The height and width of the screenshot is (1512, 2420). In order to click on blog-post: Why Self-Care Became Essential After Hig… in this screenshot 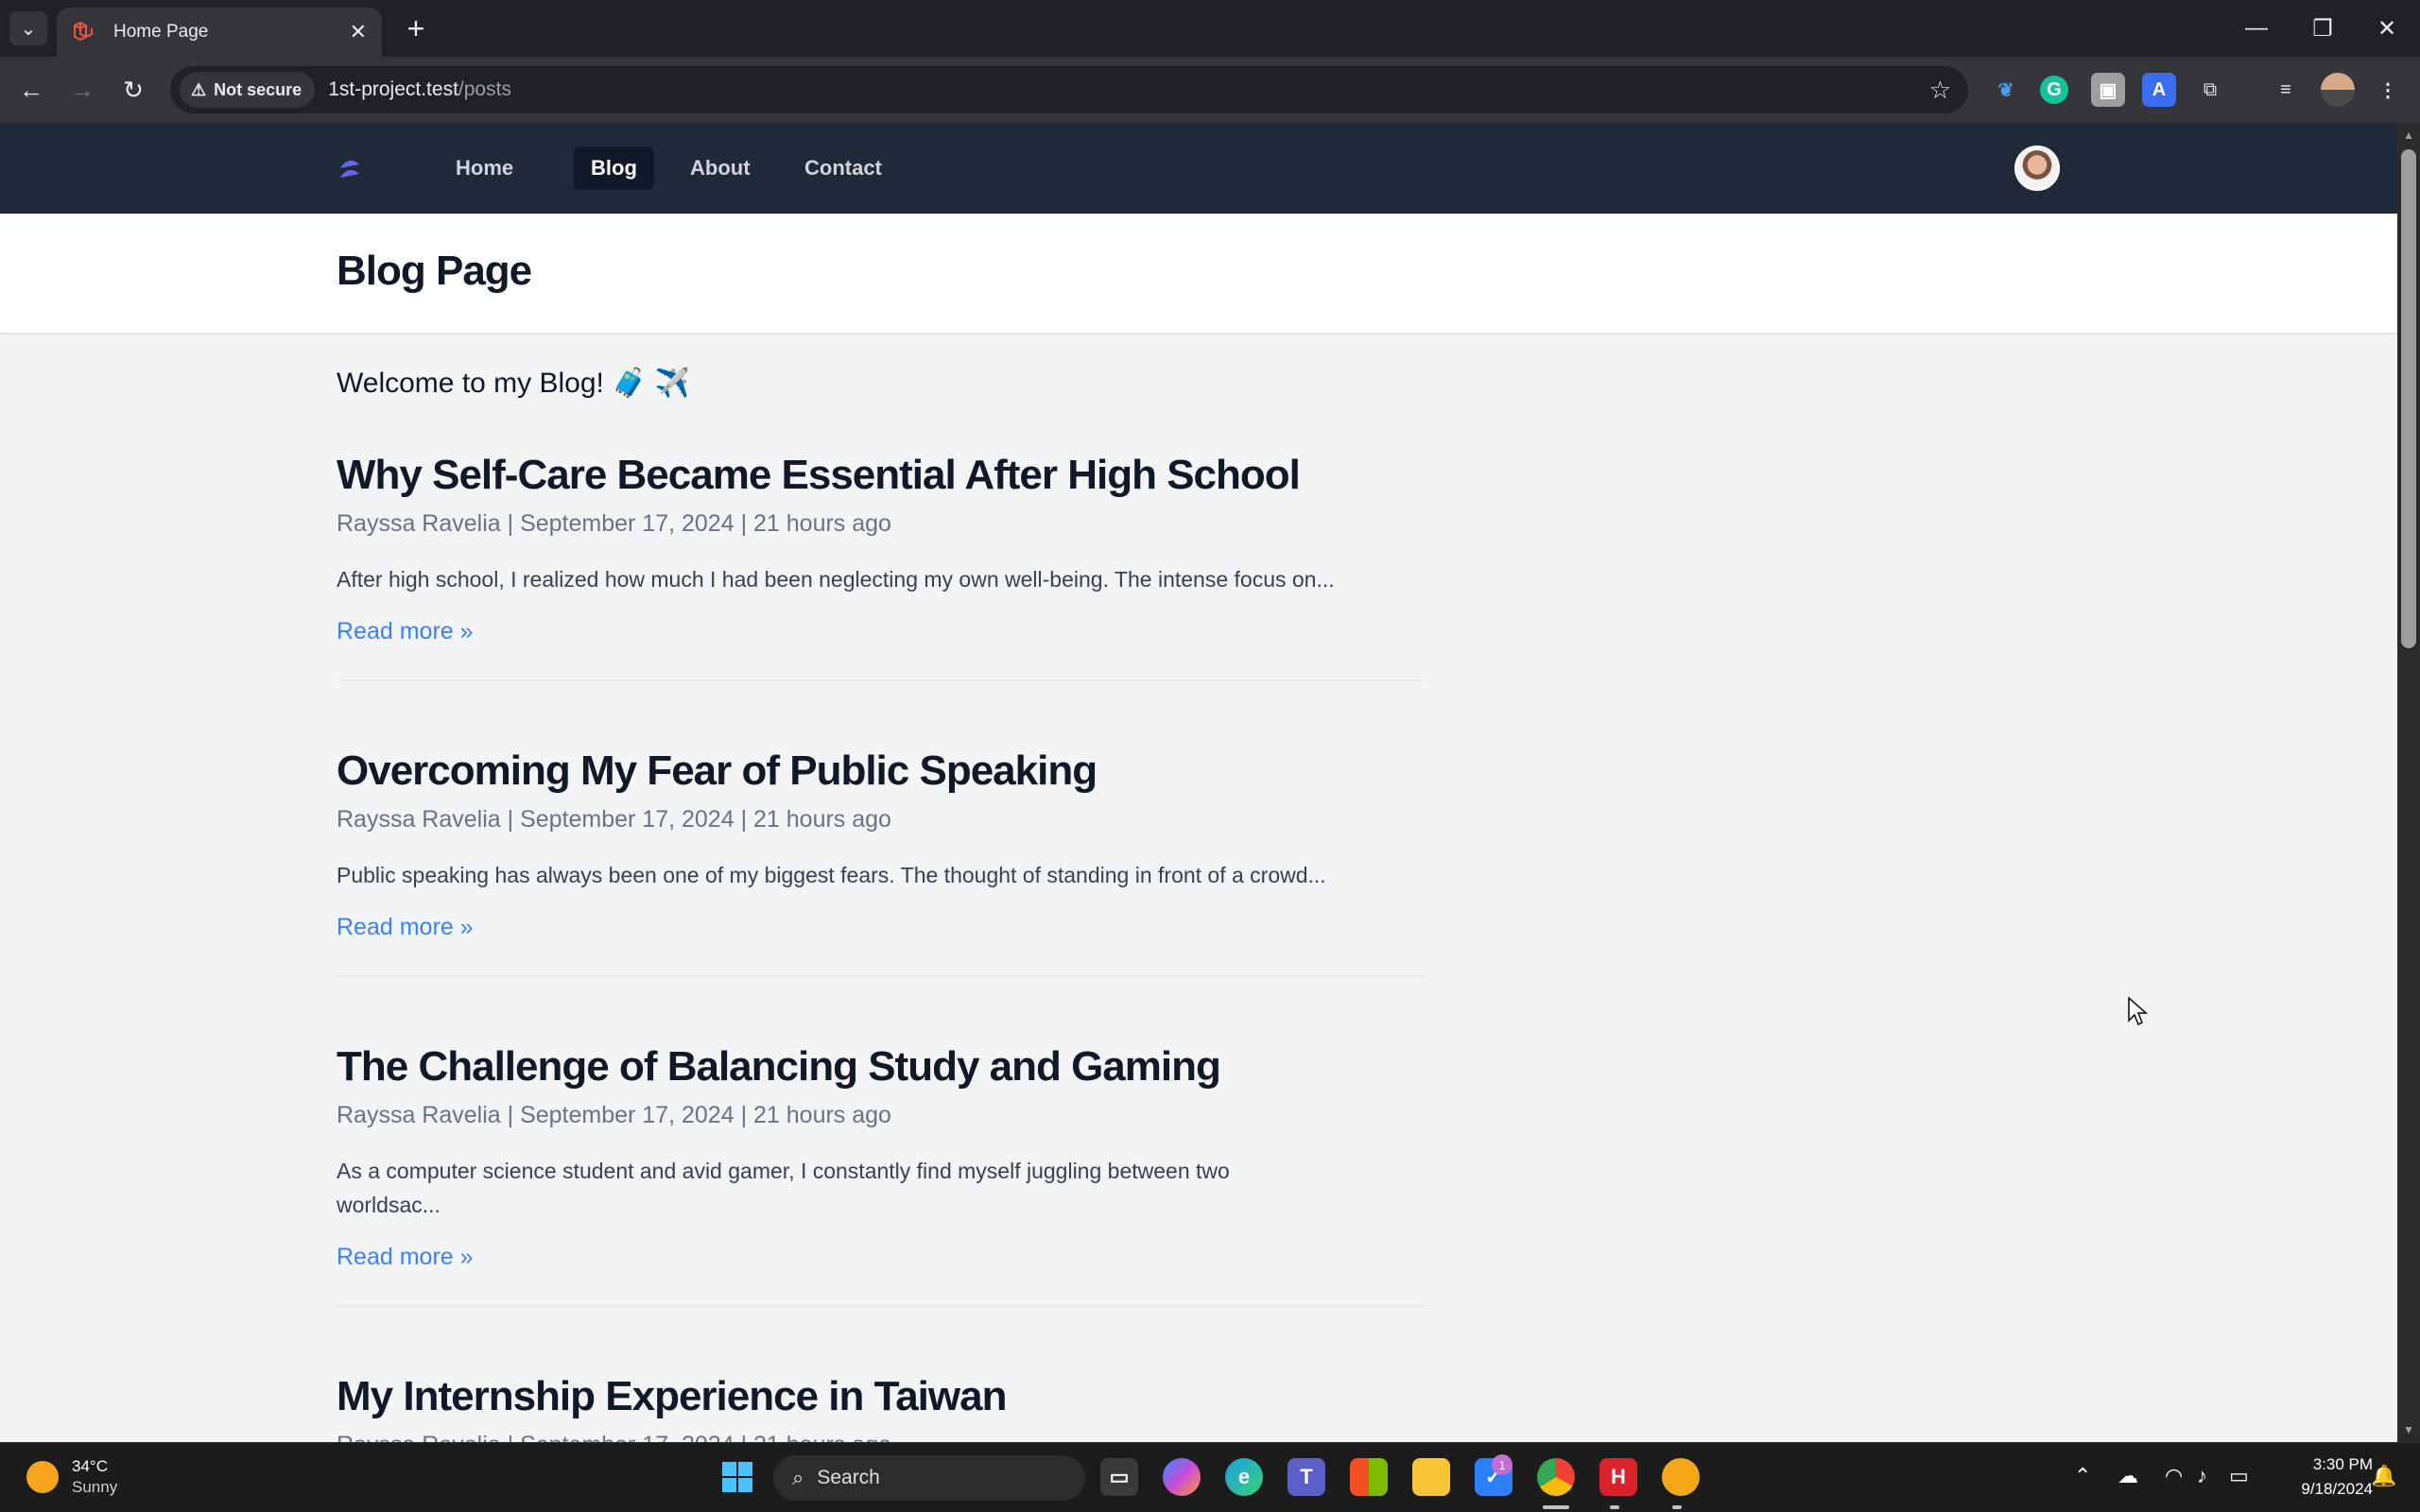, I will do `click(881, 565)`.